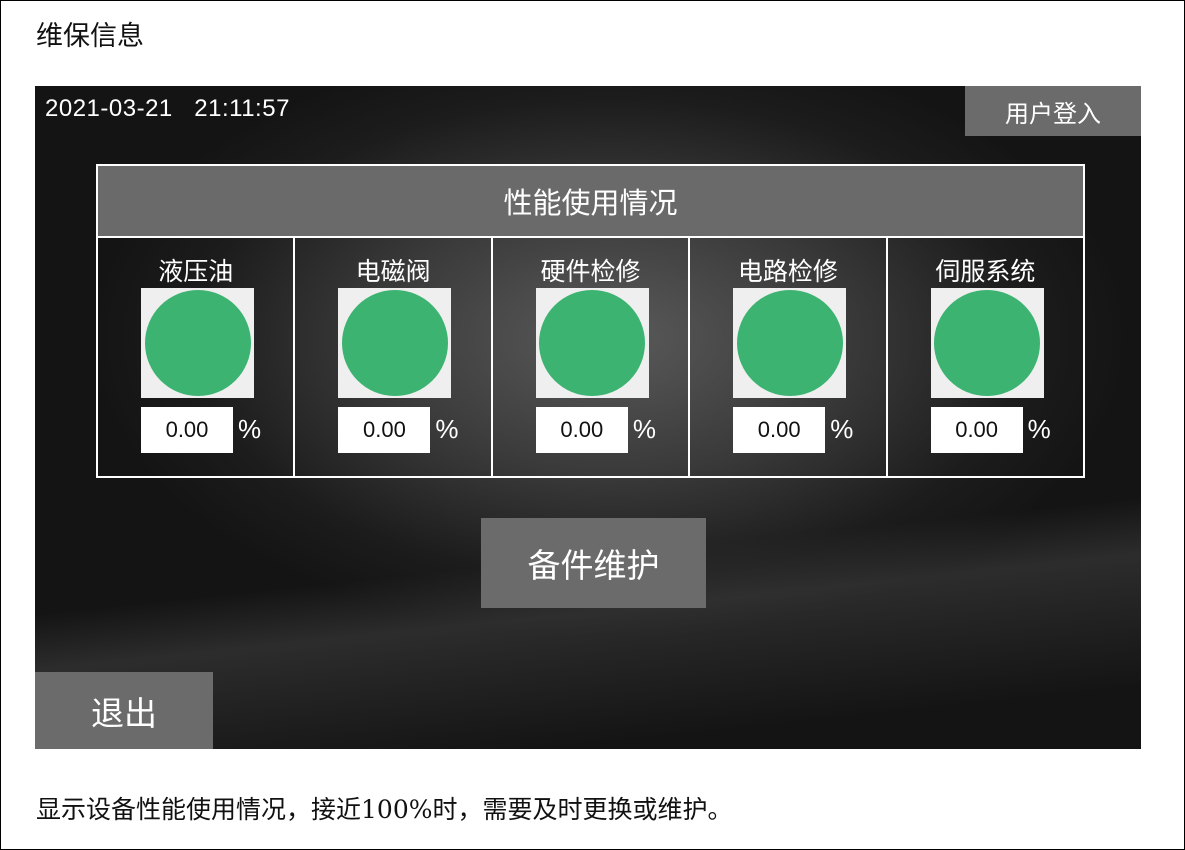  Describe the element at coordinates (590, 202) in the screenshot. I see `panel-title: 性能使用情况` at that location.